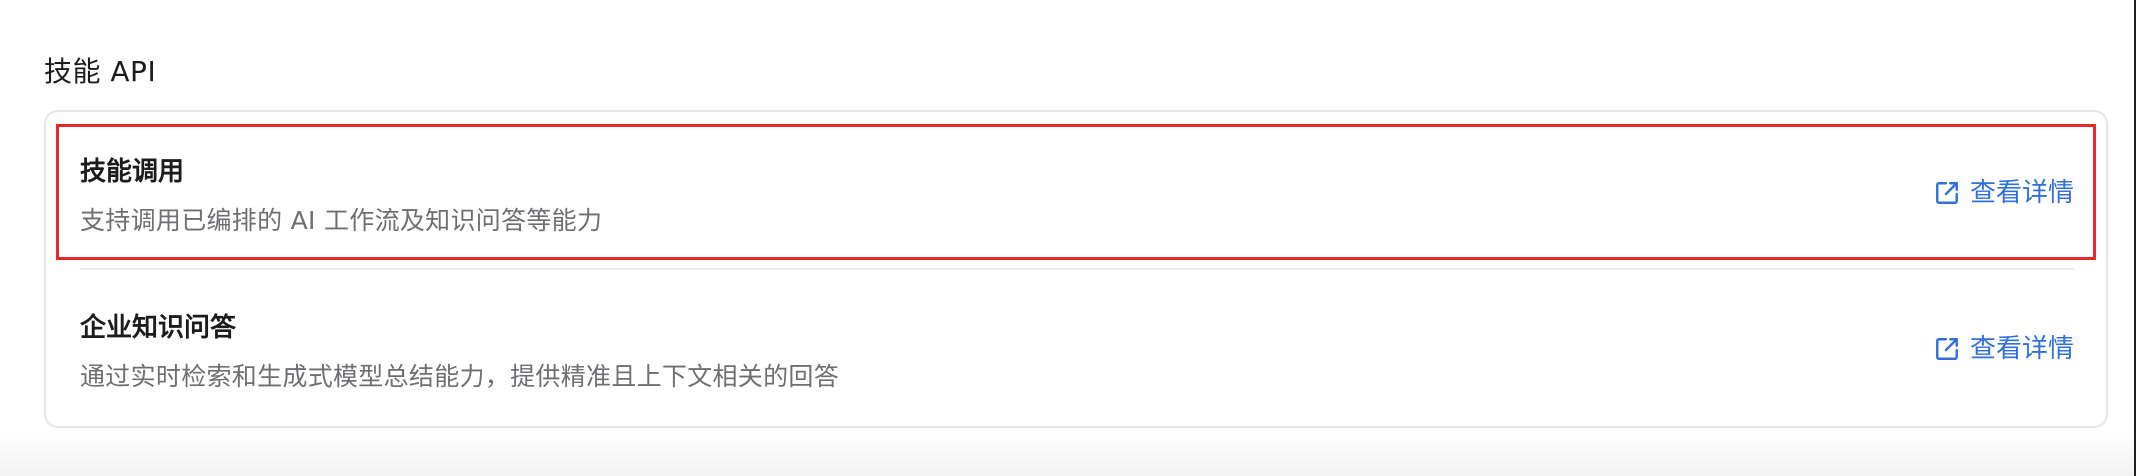  I want to click on section-title: 技能 API, so click(100, 71).